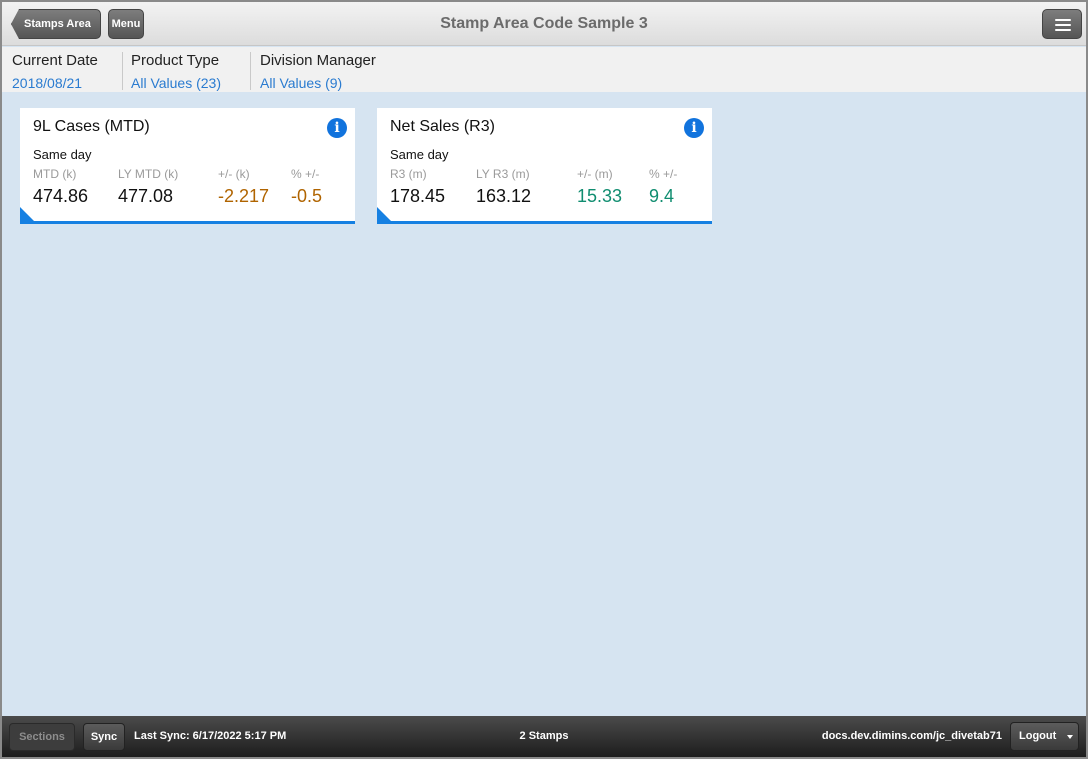  What do you see at coordinates (61, 196) in the screenshot?
I see `metric-value: 474.86` at bounding box center [61, 196].